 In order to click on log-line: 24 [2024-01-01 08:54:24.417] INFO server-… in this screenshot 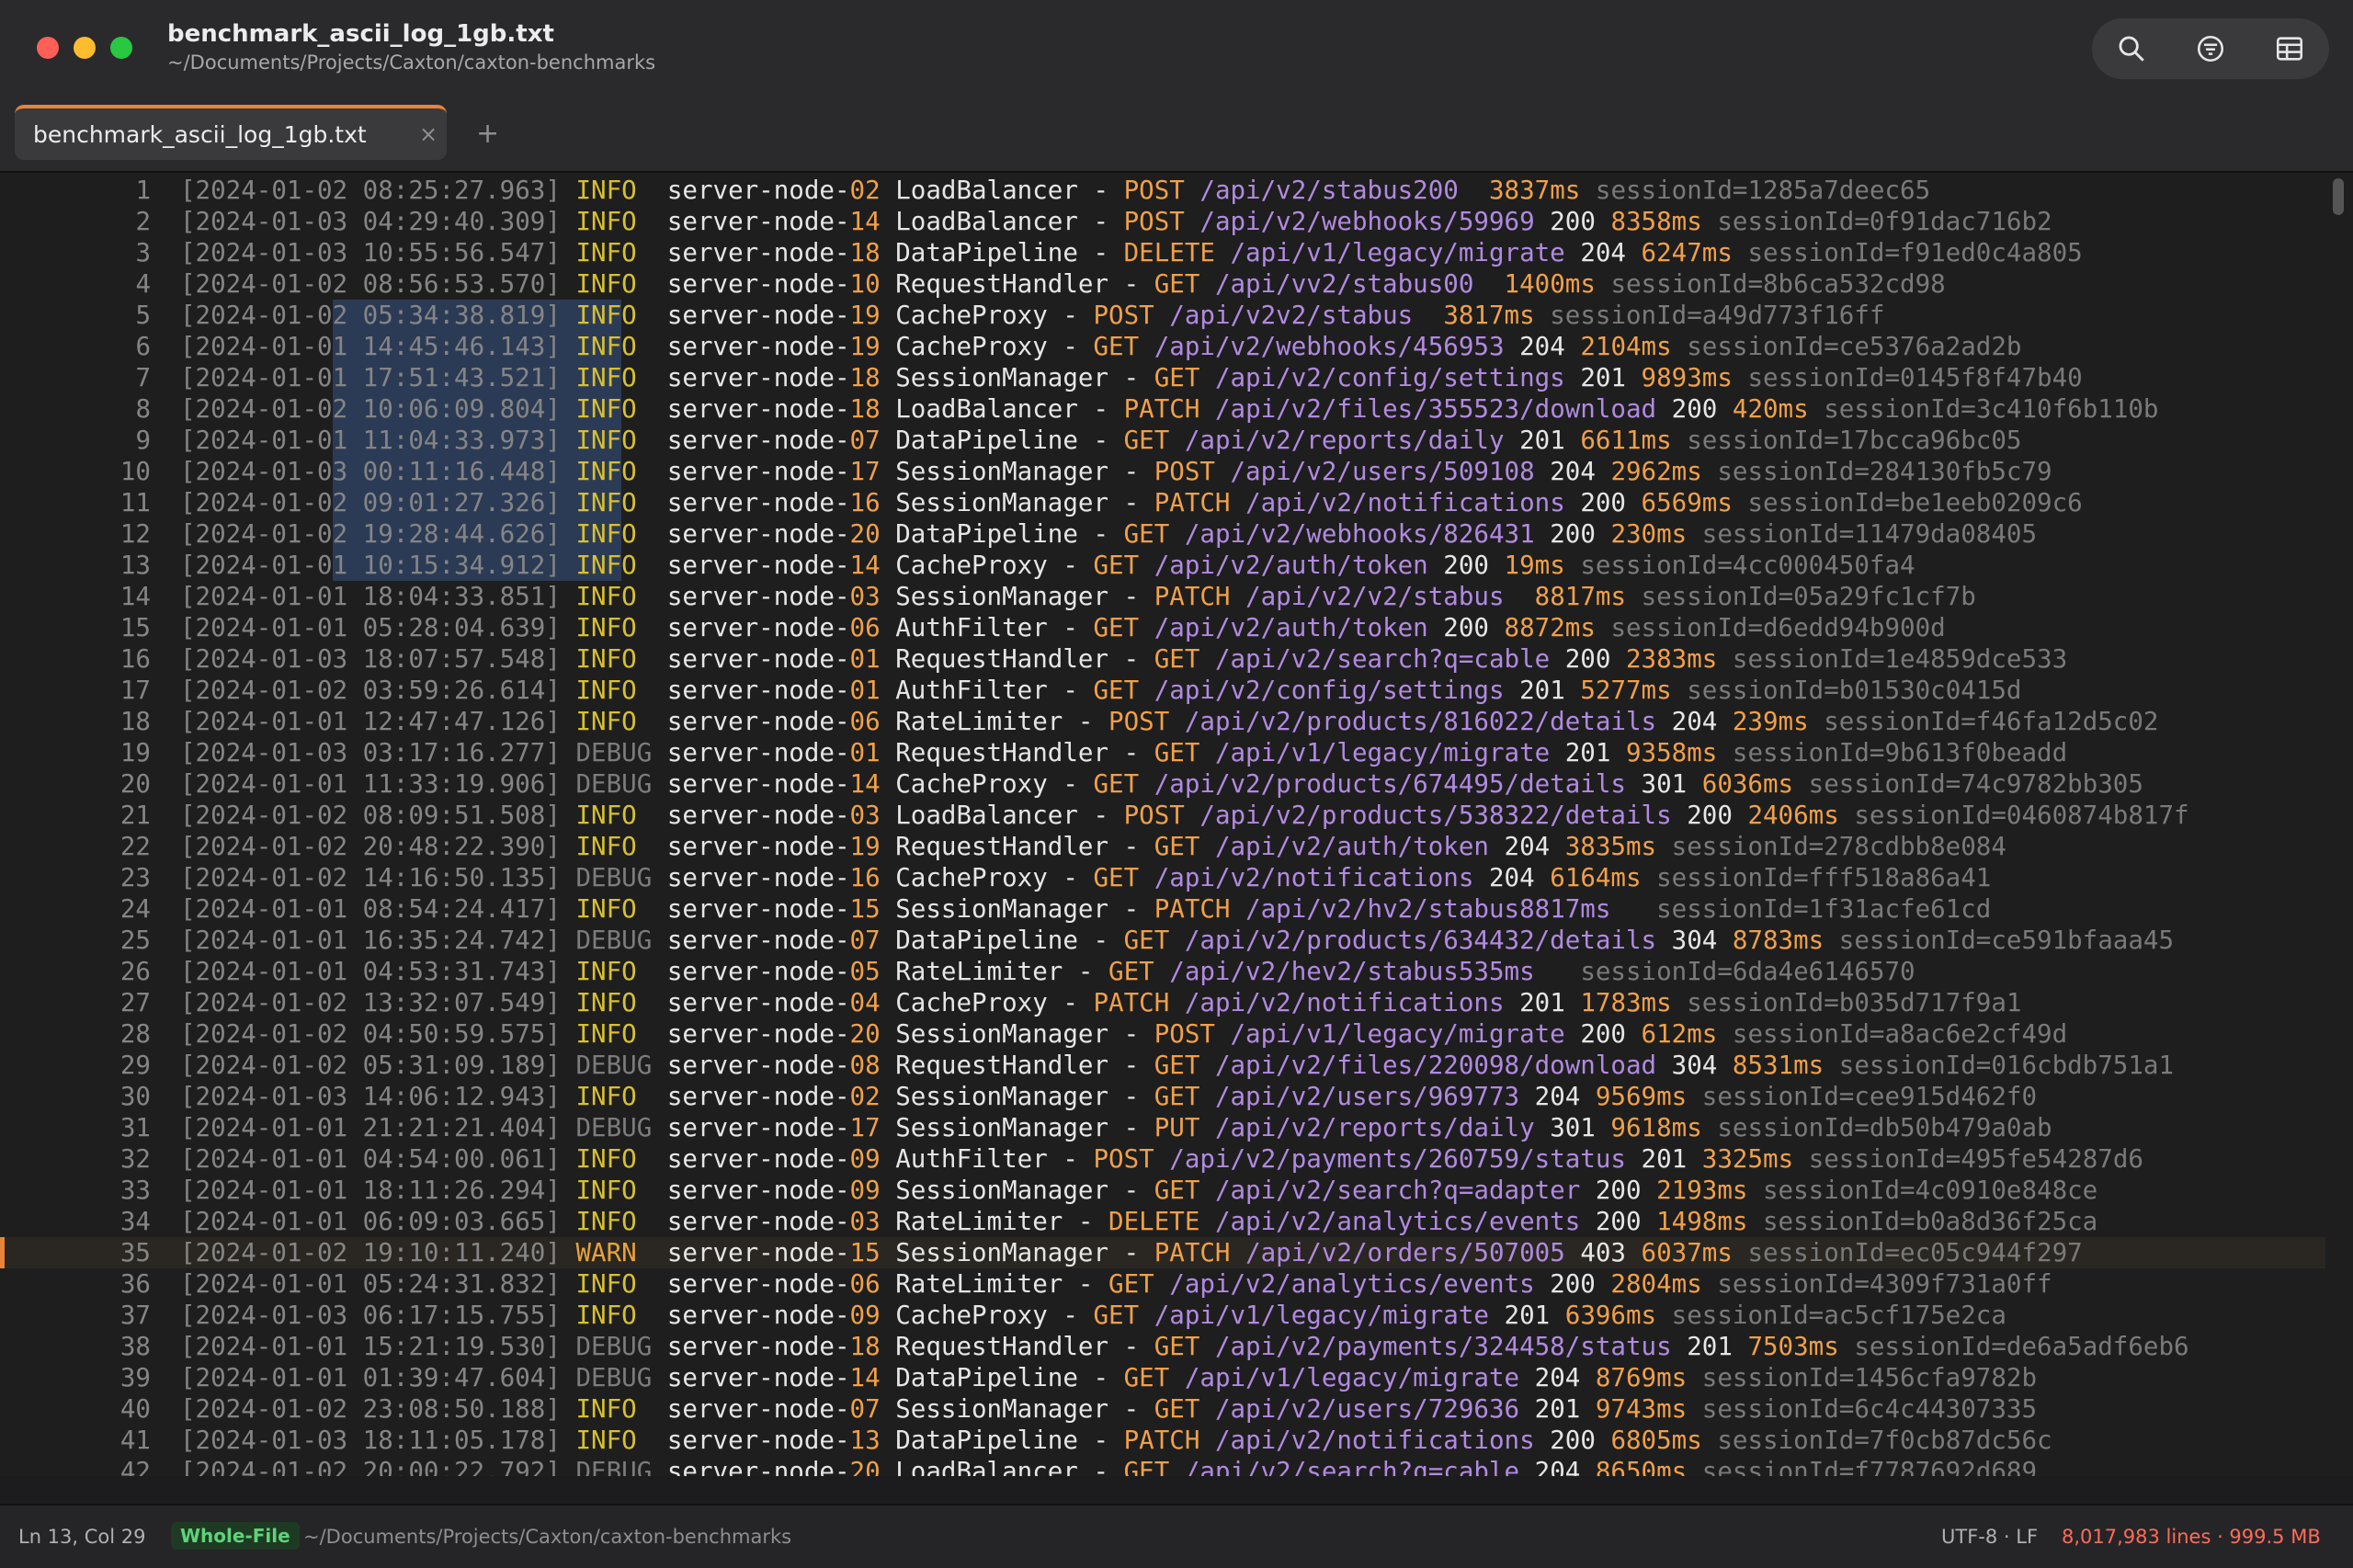, I will do `click(1162, 909)`.